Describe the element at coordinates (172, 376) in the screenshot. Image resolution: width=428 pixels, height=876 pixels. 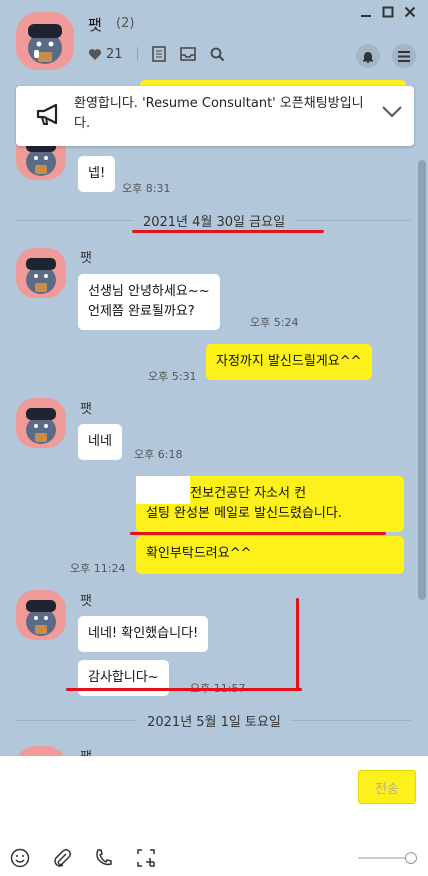
I see `message-time: 오후 5:31` at that location.